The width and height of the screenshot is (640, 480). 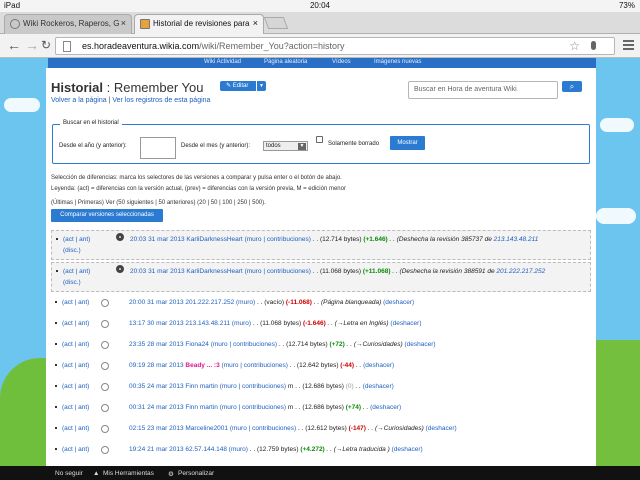 I want to click on unfollow-link: No seguir, so click(x=69, y=473).